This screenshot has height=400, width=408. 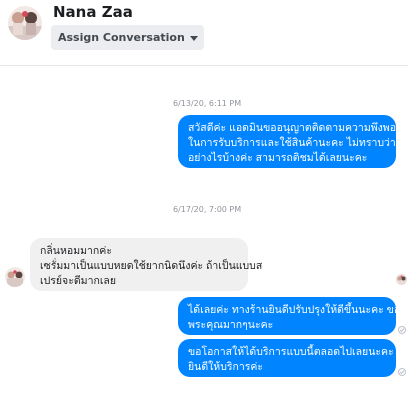 I want to click on message-line: ขอโอกาสให้ได้บริการแบบนี้ตลอดไปเลยนะคะ, so click(x=291, y=352).